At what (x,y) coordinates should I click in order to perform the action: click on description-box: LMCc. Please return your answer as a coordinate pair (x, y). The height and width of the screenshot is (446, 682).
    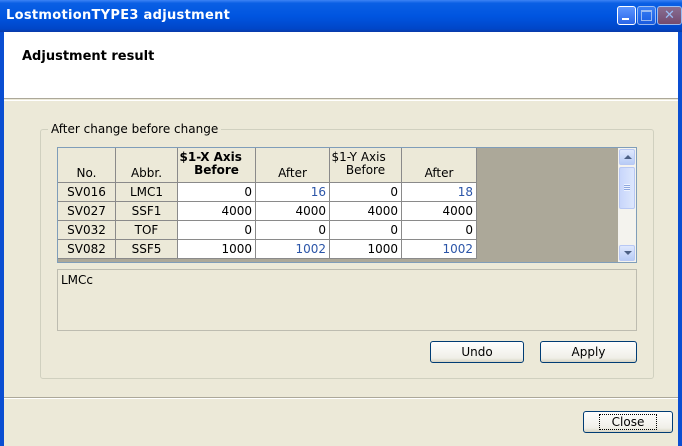
    Looking at the image, I should click on (347, 300).